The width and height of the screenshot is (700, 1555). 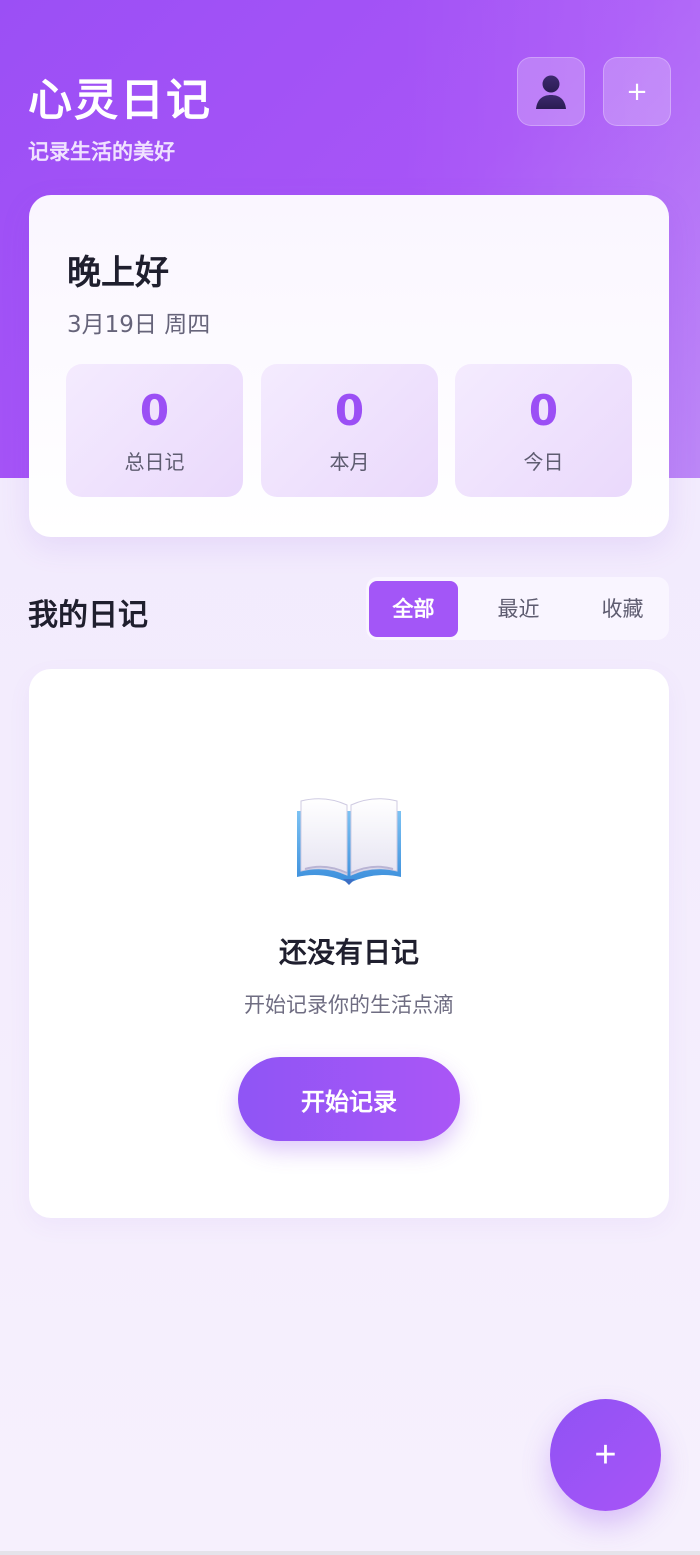 I want to click on greeting-text: 晚上好, so click(x=118, y=273).